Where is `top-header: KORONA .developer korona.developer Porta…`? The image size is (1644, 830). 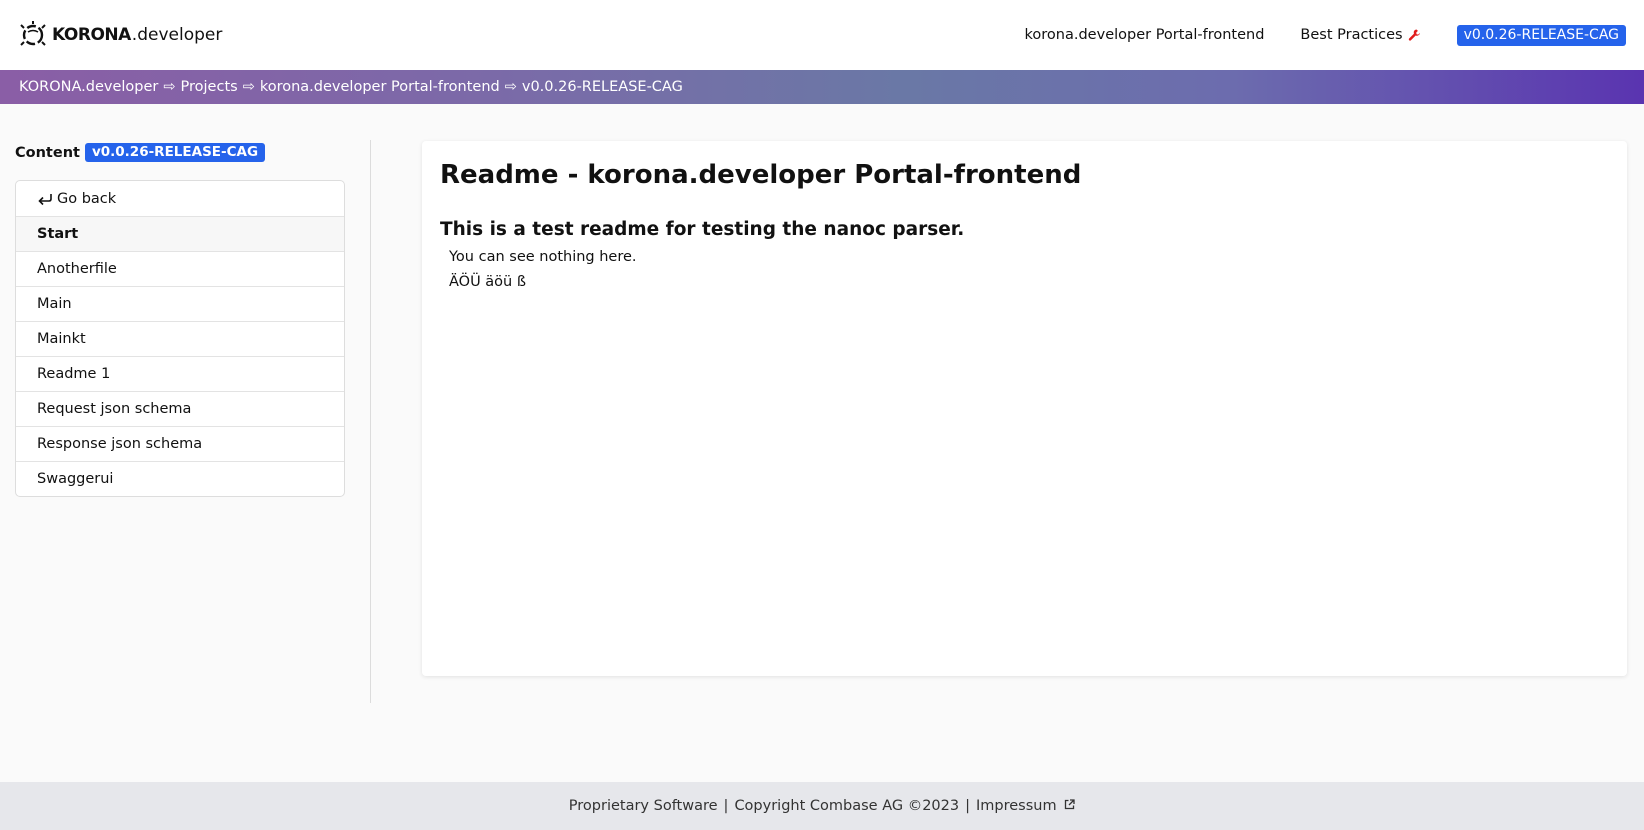
top-header: KORONA .developer korona.developer Porta… is located at coordinates (822, 35).